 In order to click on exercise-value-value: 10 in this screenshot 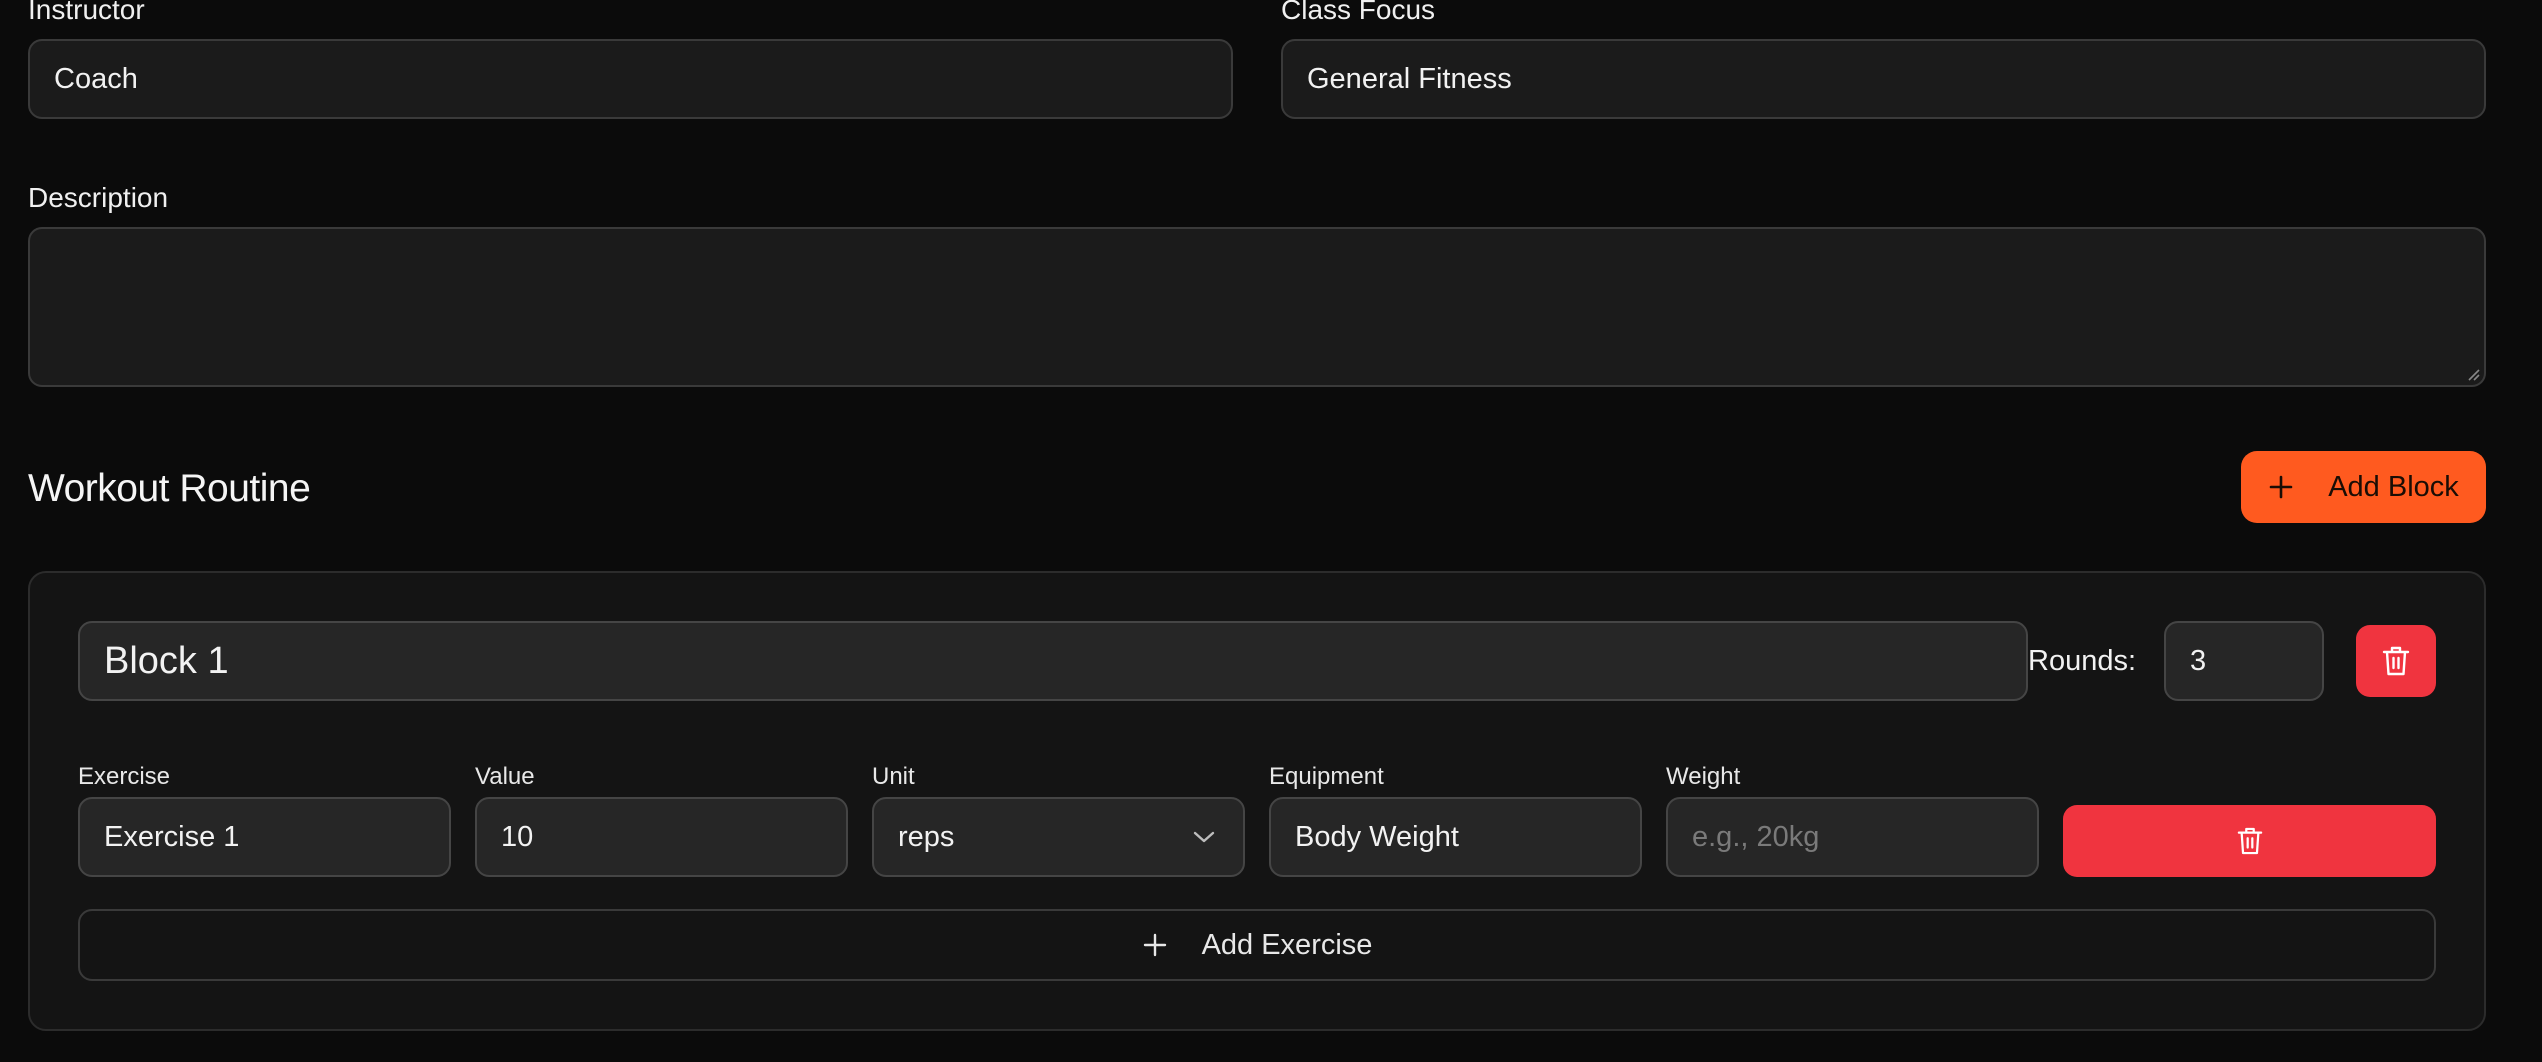, I will do `click(517, 836)`.